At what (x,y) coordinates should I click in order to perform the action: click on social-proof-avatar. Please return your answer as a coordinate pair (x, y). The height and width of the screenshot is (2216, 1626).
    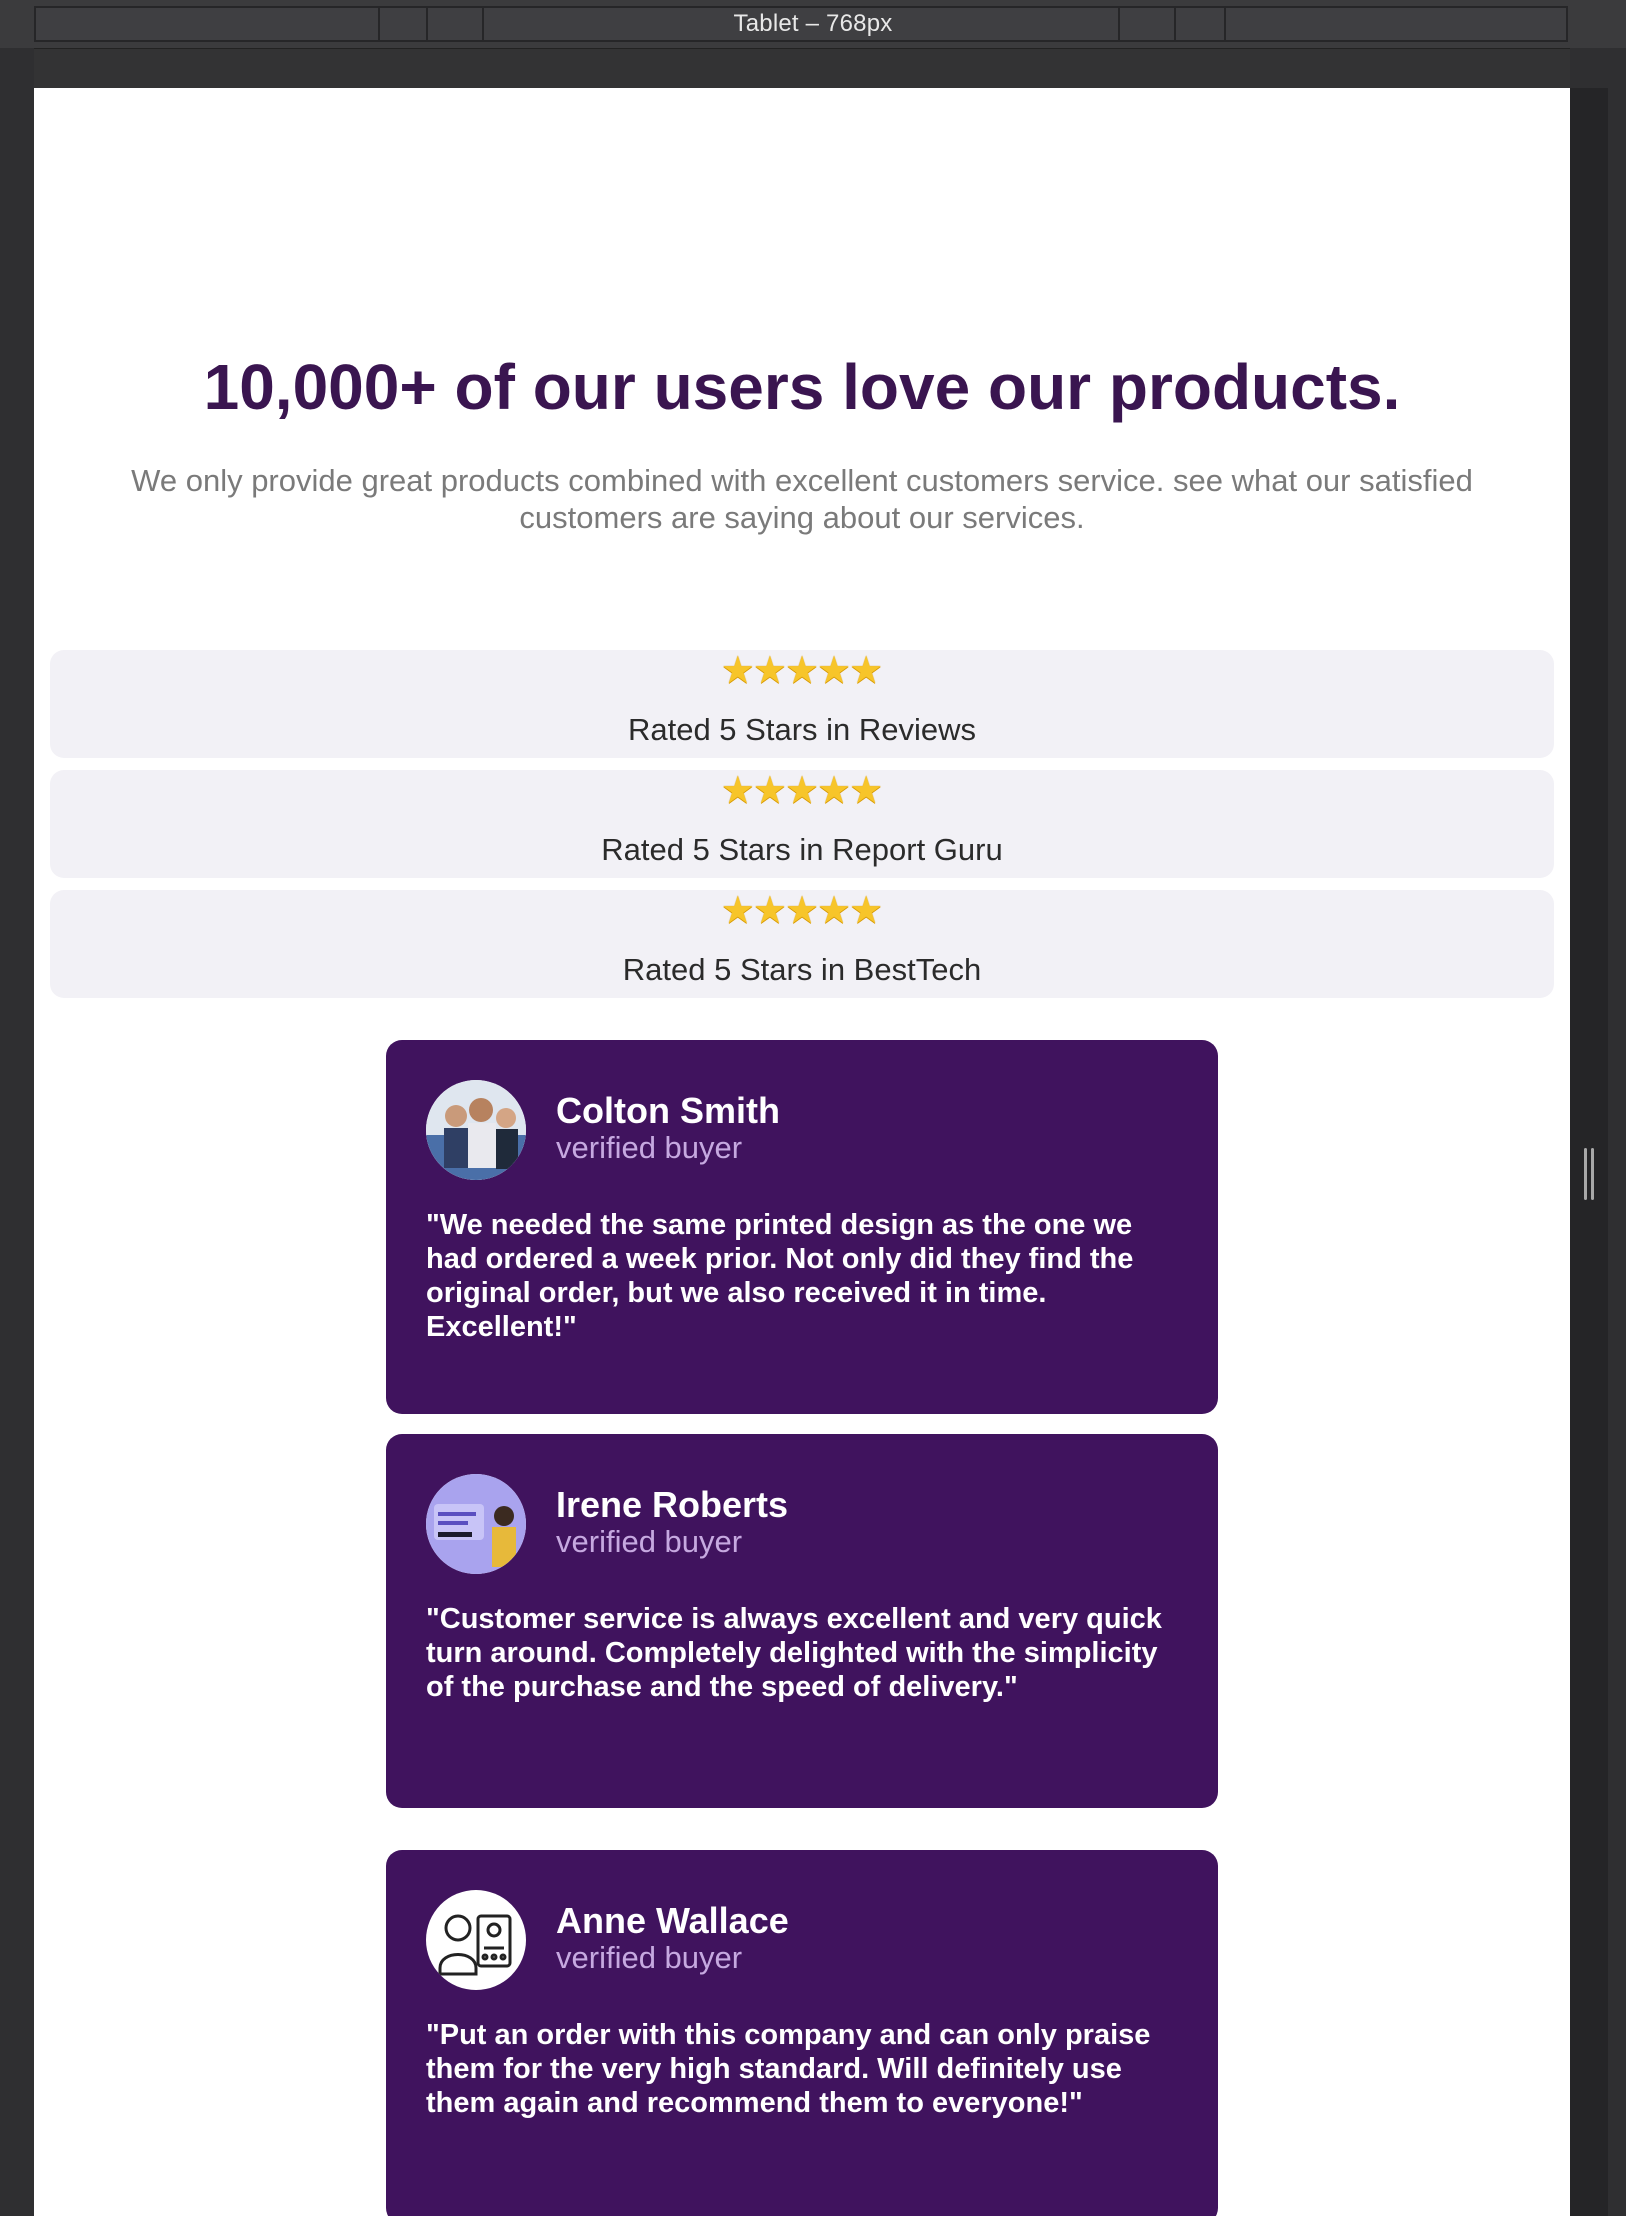
    Looking at the image, I should click on (476, 1524).